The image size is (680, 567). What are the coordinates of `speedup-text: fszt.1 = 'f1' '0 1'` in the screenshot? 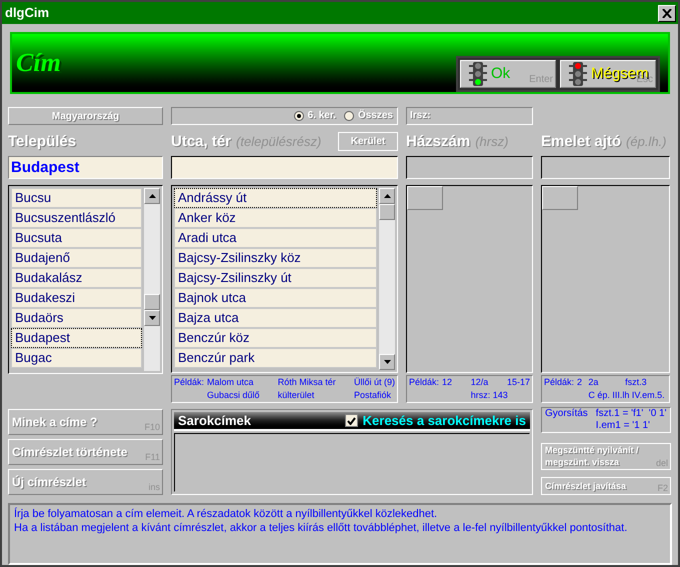 It's located at (631, 414).